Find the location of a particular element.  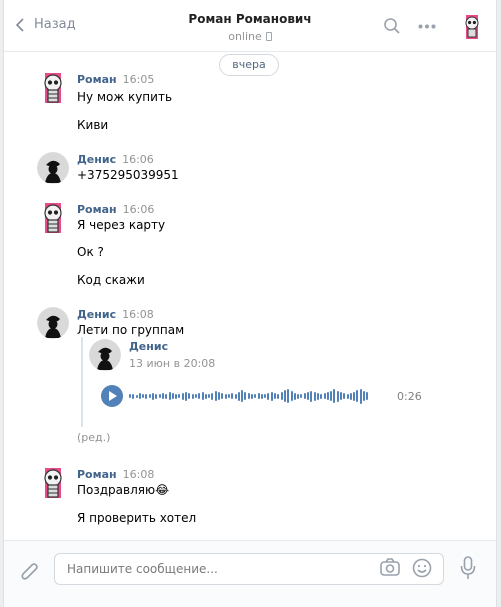

forwarded-date: 13 июн в 20:08 is located at coordinates (172, 363).